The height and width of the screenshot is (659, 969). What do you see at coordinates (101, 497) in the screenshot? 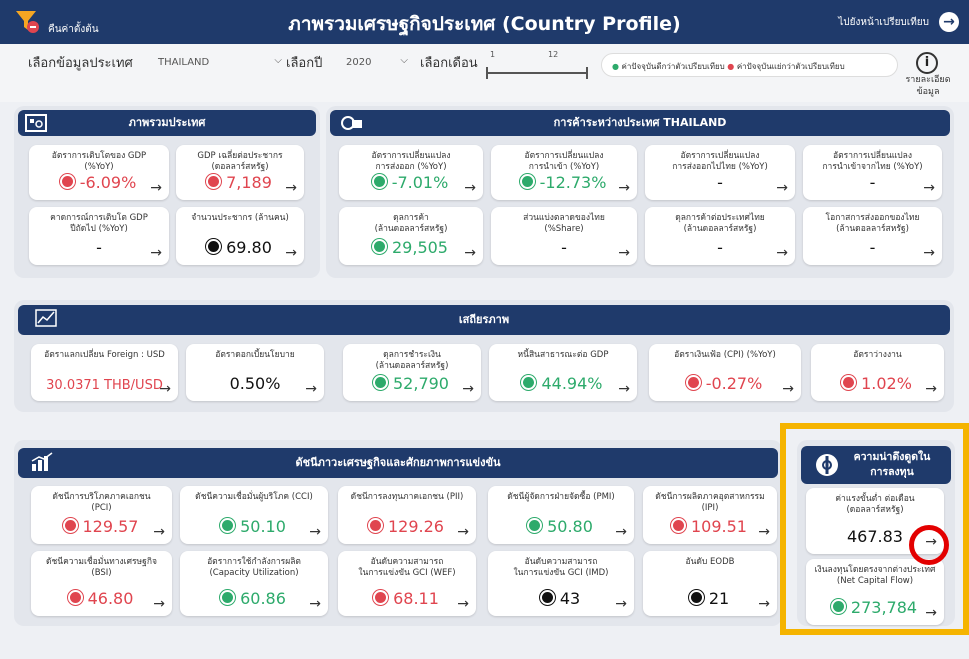
I see `card-label-line1: ดัชนีการบริโภคภาคเอกชน` at bounding box center [101, 497].